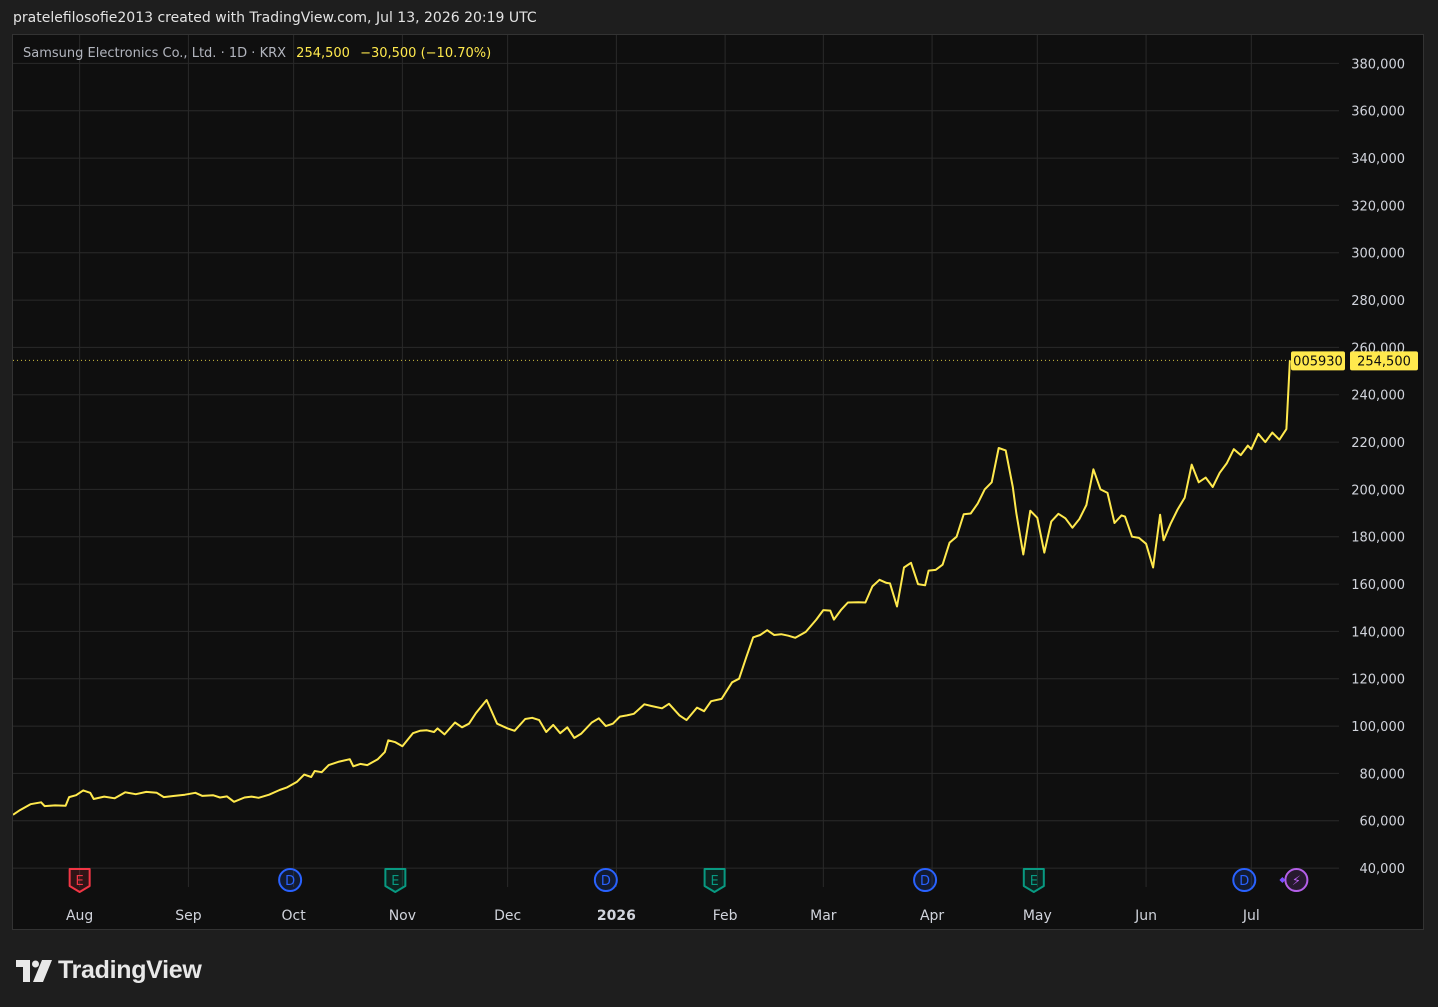 The height and width of the screenshot is (1007, 1438). I want to click on tradingview-logo: TradingView, so click(109, 970).